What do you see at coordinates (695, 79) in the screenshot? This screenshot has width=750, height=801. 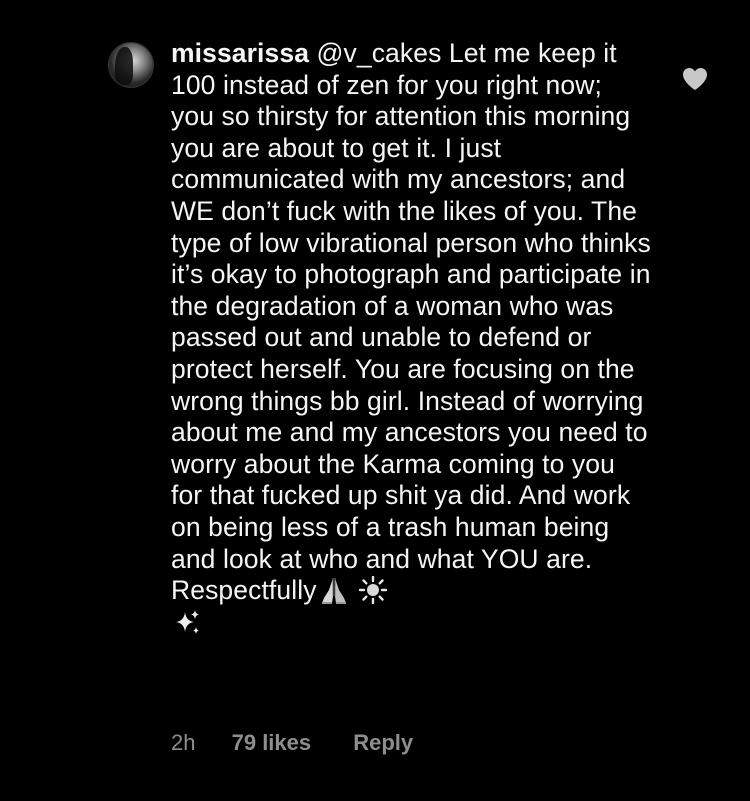 I see `heart-icon` at bounding box center [695, 79].